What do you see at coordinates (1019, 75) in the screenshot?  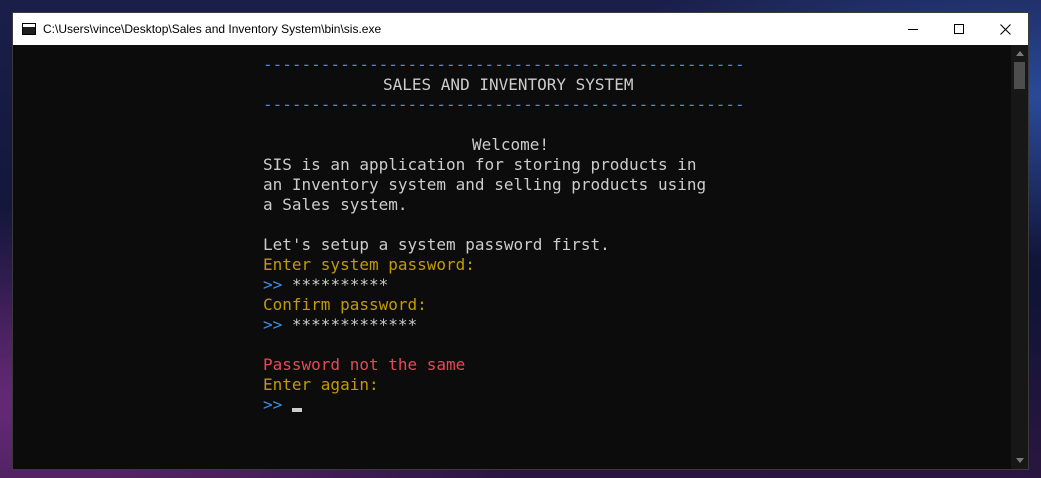 I see `scroll-thumb` at bounding box center [1019, 75].